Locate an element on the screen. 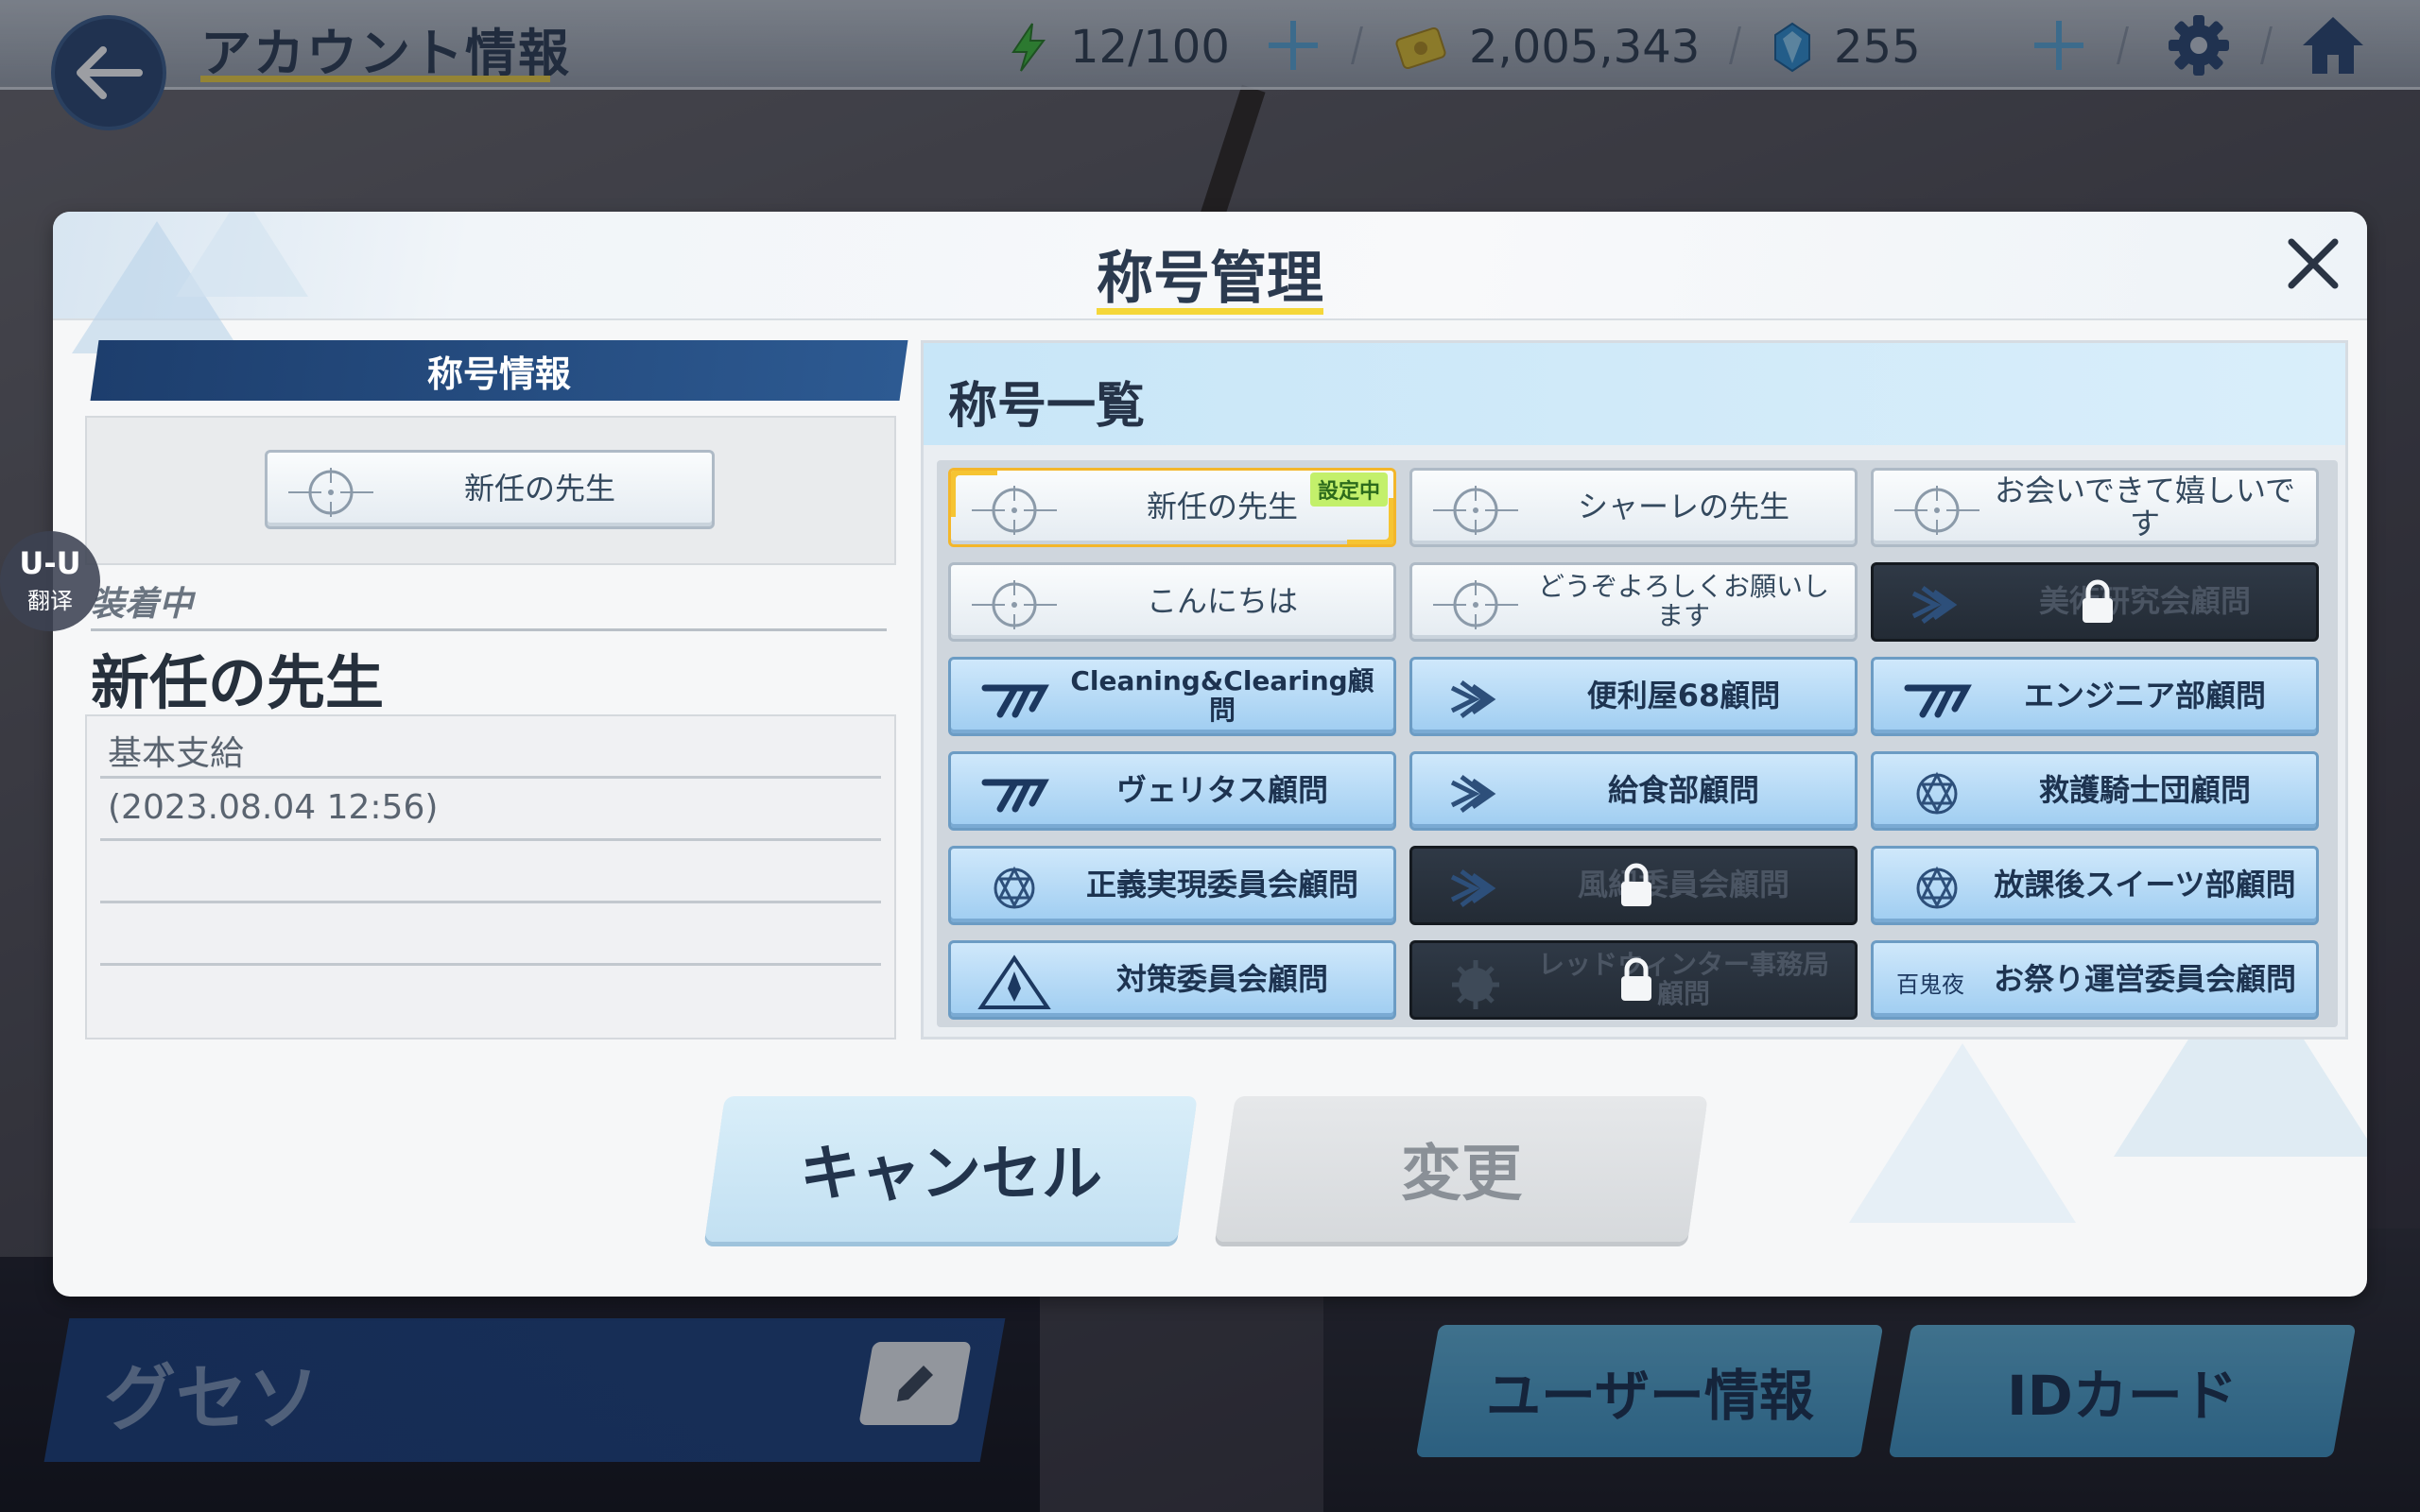 This screenshot has height=1512, width=2420. title-preview-chip: 新任の先生 is located at coordinates (490, 489).